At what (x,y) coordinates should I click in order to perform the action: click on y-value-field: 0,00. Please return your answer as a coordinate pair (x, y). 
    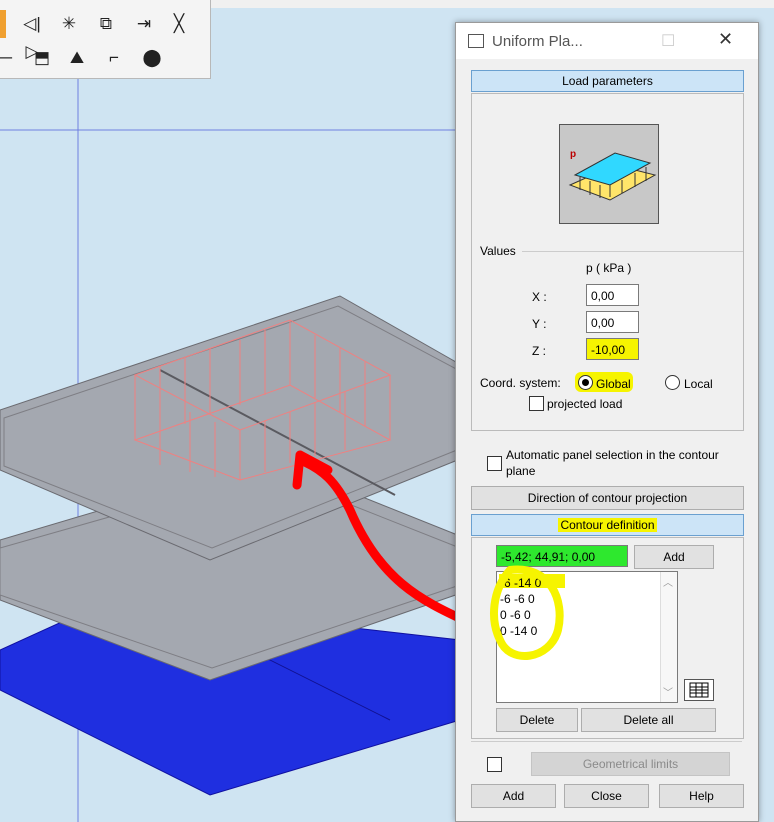
    Looking at the image, I should click on (612, 322).